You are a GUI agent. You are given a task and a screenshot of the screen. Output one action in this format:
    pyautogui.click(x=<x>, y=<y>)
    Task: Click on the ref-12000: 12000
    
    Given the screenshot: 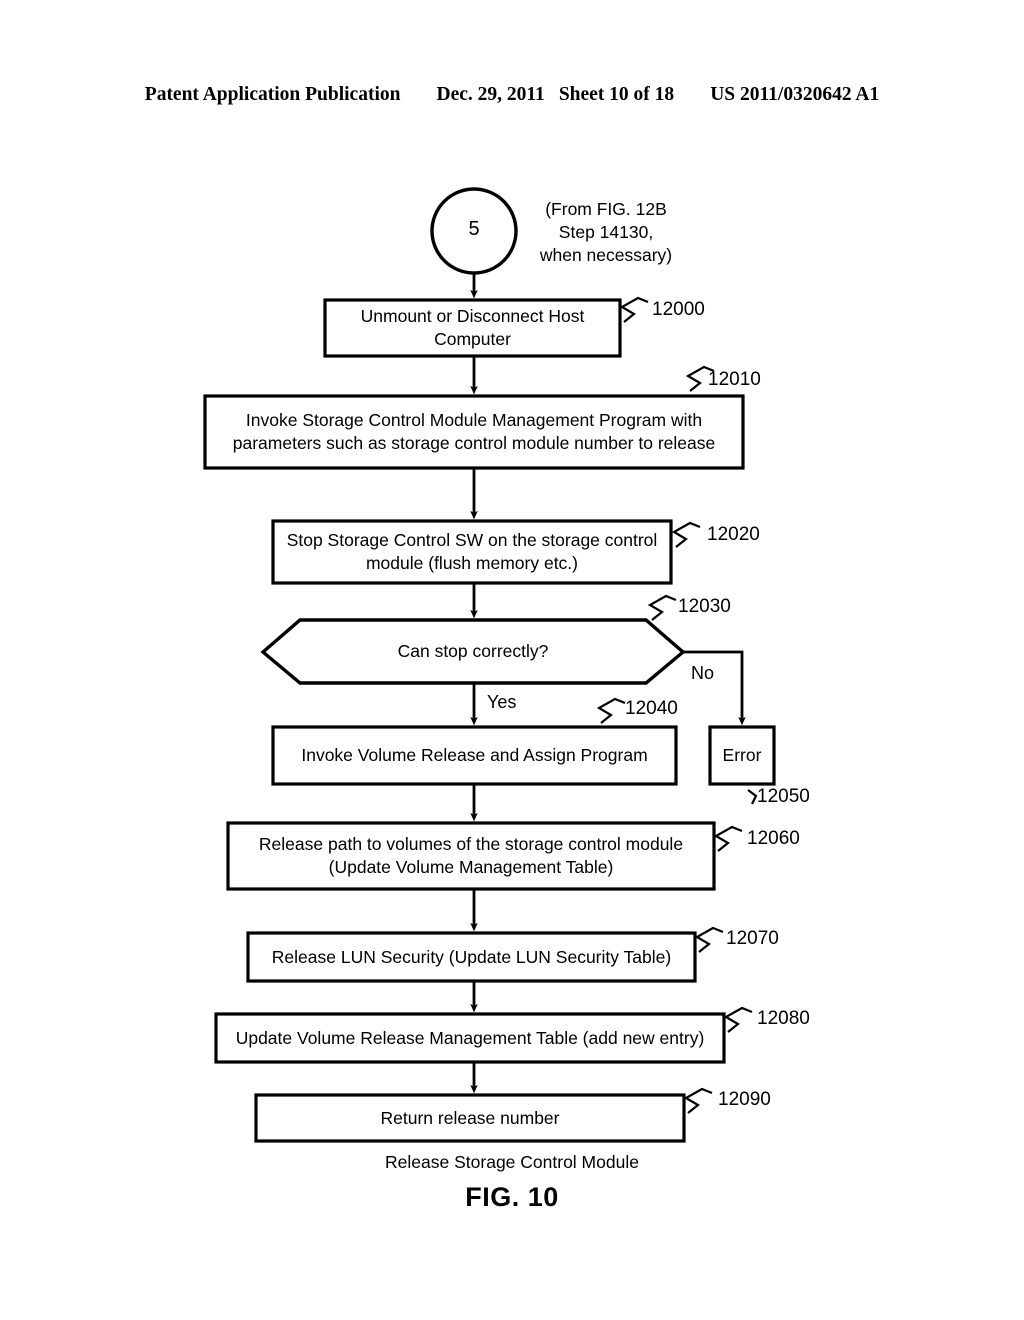 What is the action you would take?
    pyautogui.click(x=678, y=309)
    